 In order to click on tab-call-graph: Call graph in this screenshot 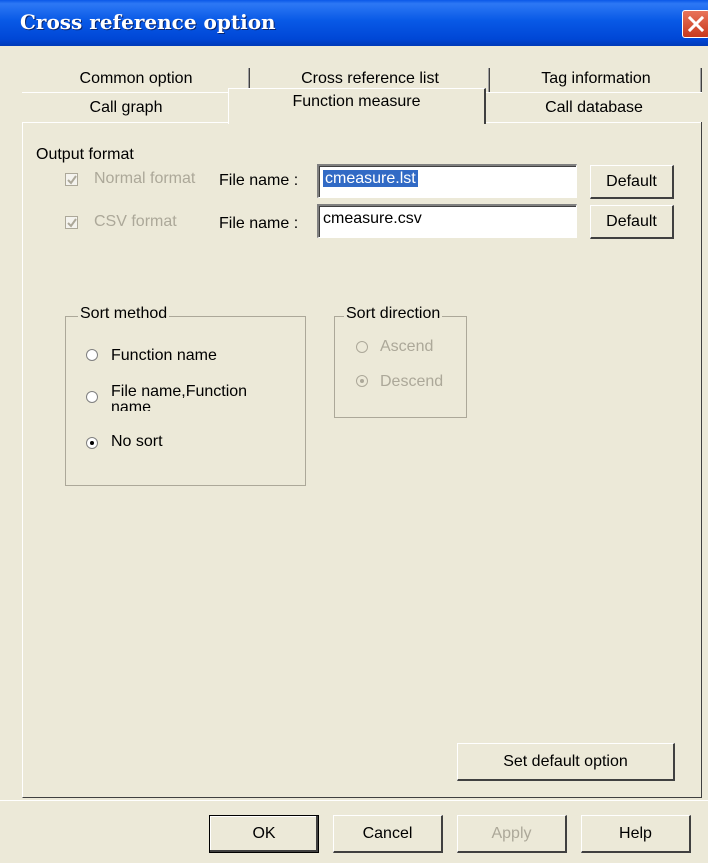, I will do `click(126, 107)`.